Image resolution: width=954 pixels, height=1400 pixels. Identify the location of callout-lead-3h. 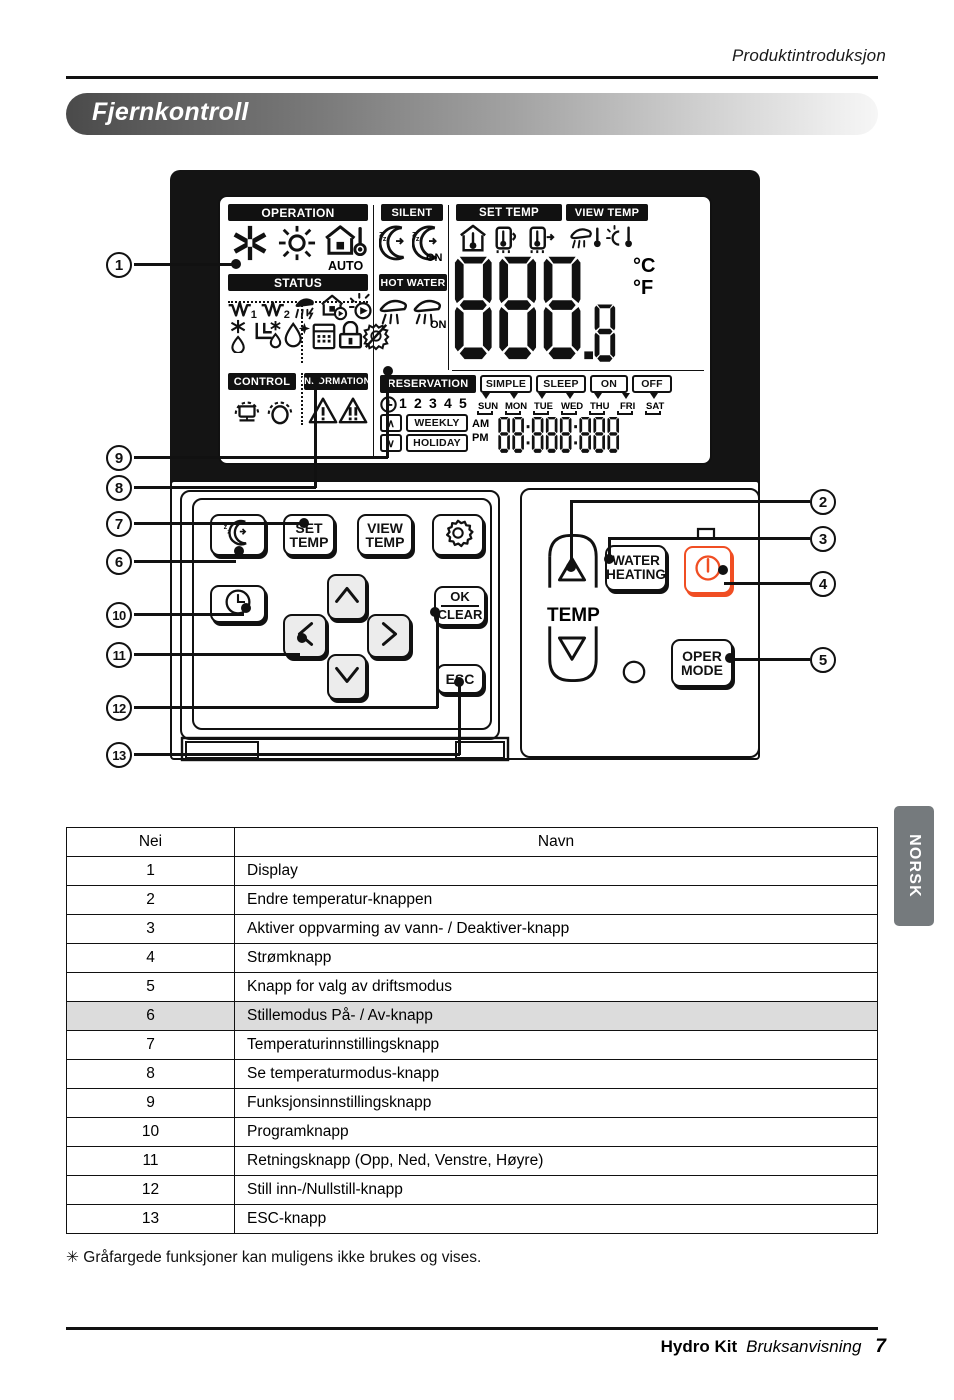
(709, 538).